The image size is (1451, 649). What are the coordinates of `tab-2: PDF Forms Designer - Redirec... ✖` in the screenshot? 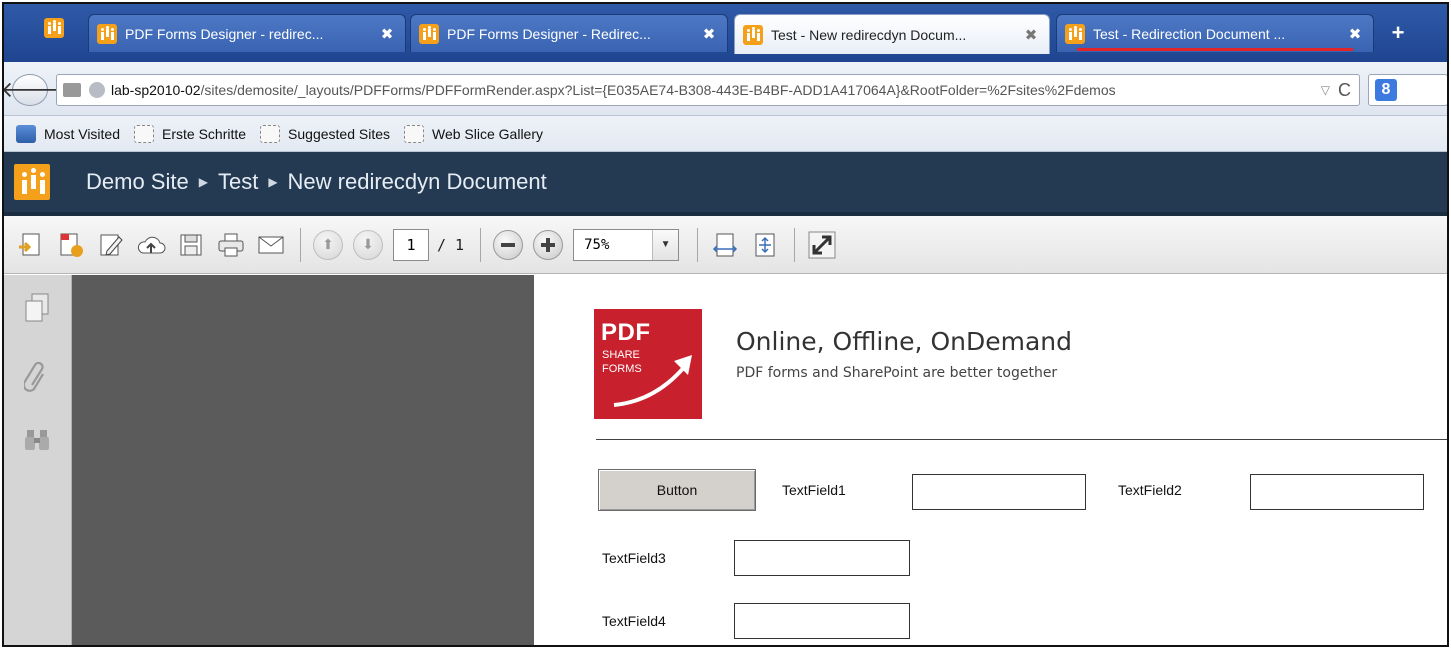 It's located at (569, 33).